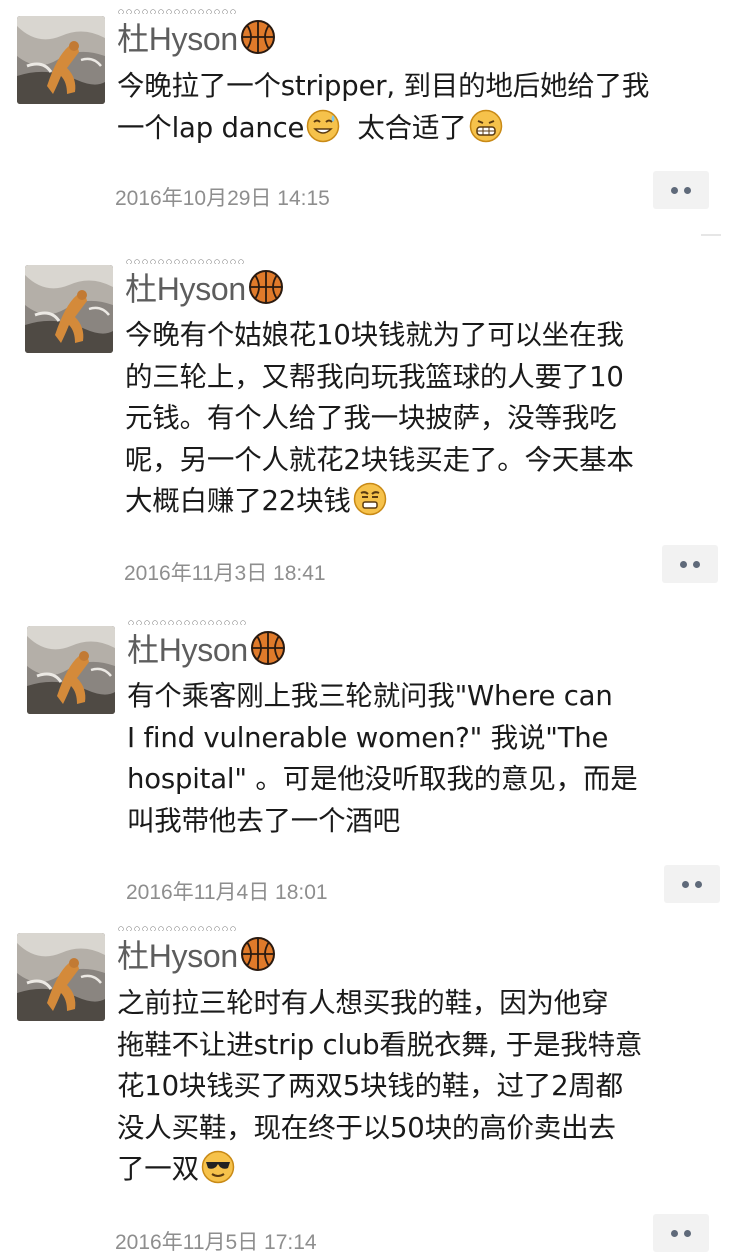 This screenshot has height=1256, width=735. I want to click on sweat-smile-emoji-icon, so click(323, 126).